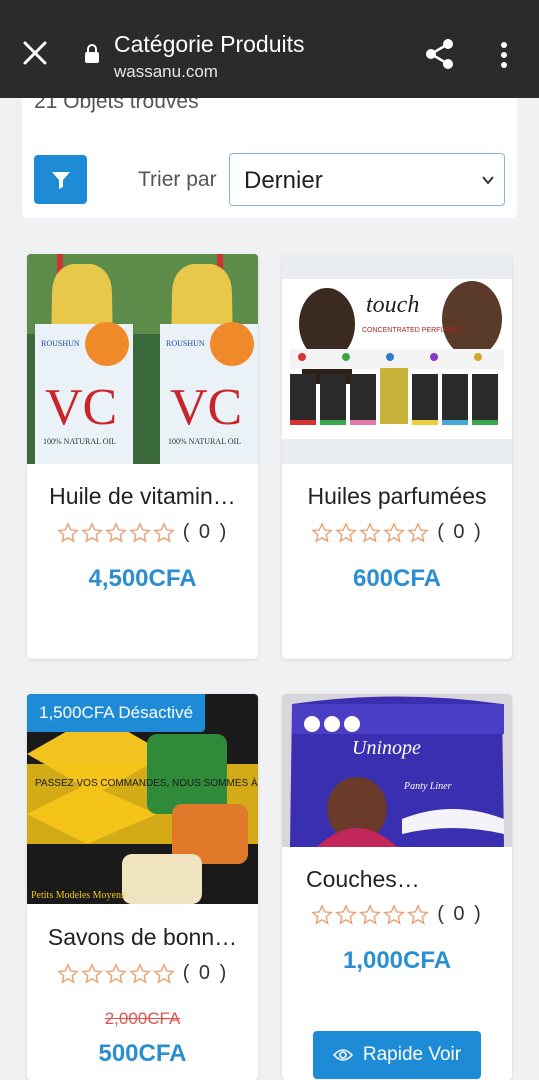 This screenshot has width=539, height=1080. Describe the element at coordinates (166, 71) in the screenshot. I see `page-url: wassanu.com` at that location.